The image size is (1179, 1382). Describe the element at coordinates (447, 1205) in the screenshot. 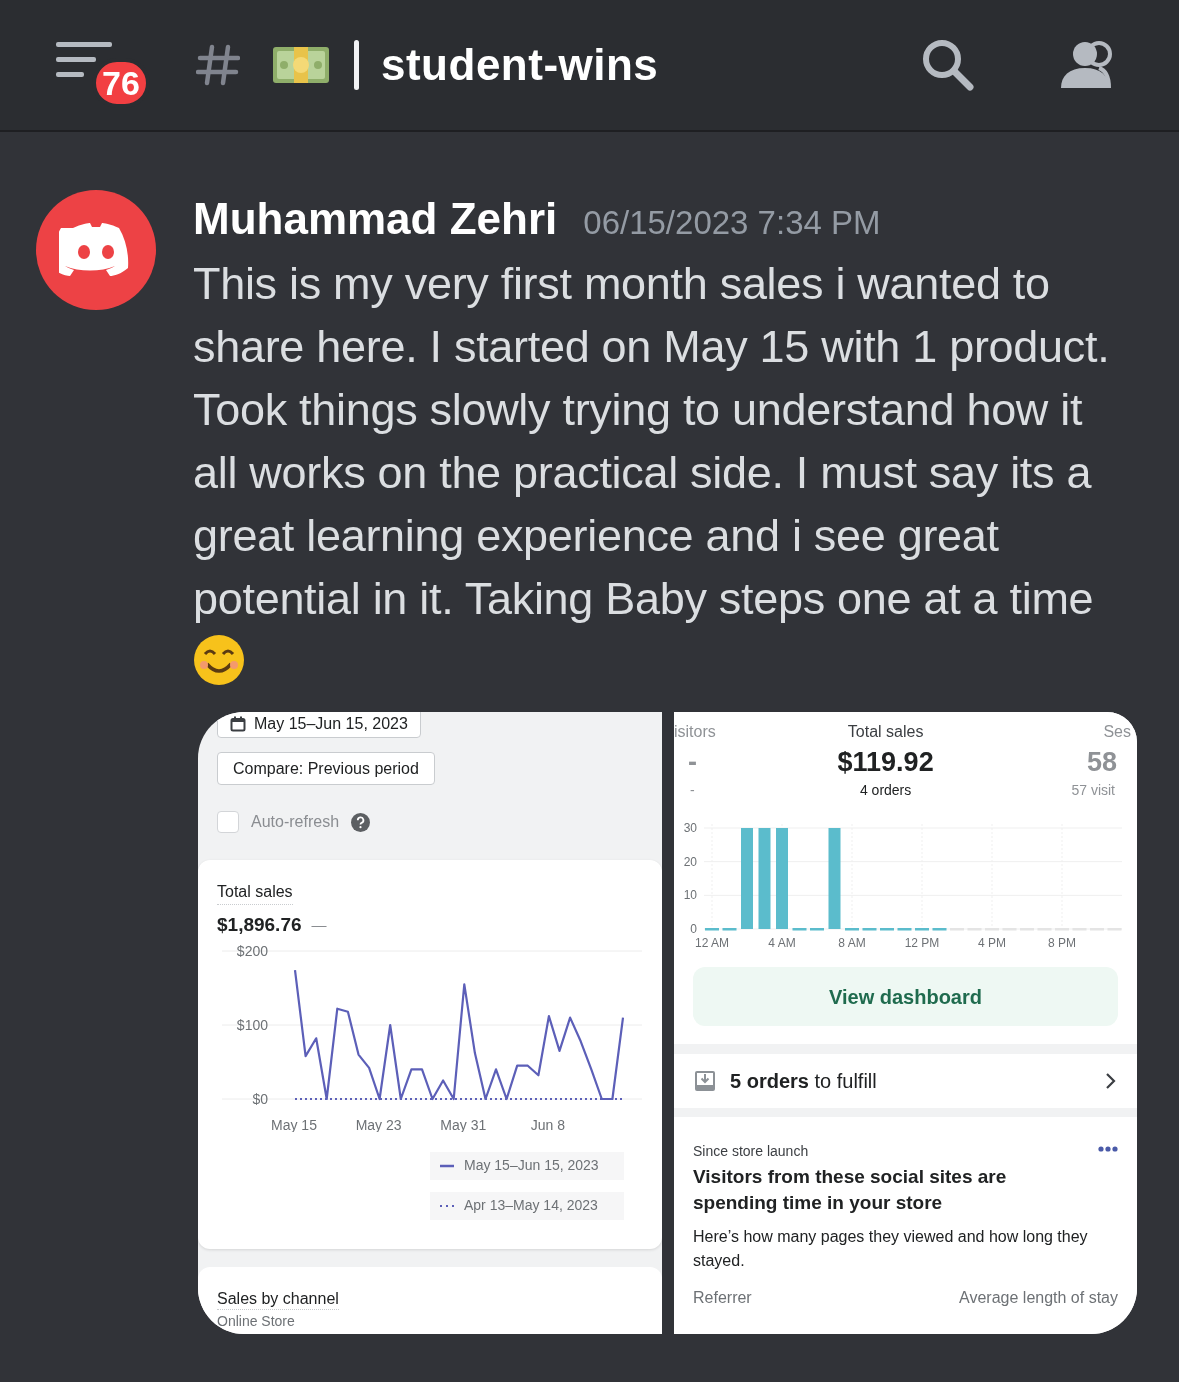

I see `dotted-line-icon` at that location.